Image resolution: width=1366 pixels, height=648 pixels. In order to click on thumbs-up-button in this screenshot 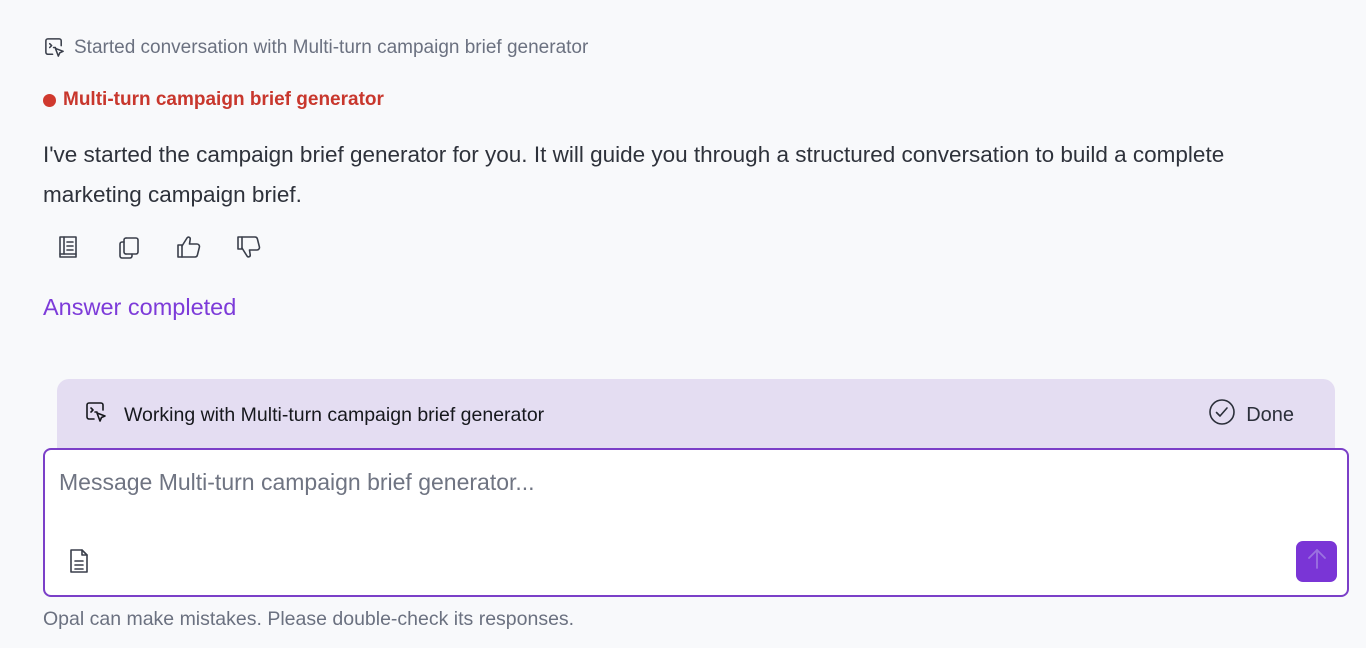, I will do `click(189, 249)`.